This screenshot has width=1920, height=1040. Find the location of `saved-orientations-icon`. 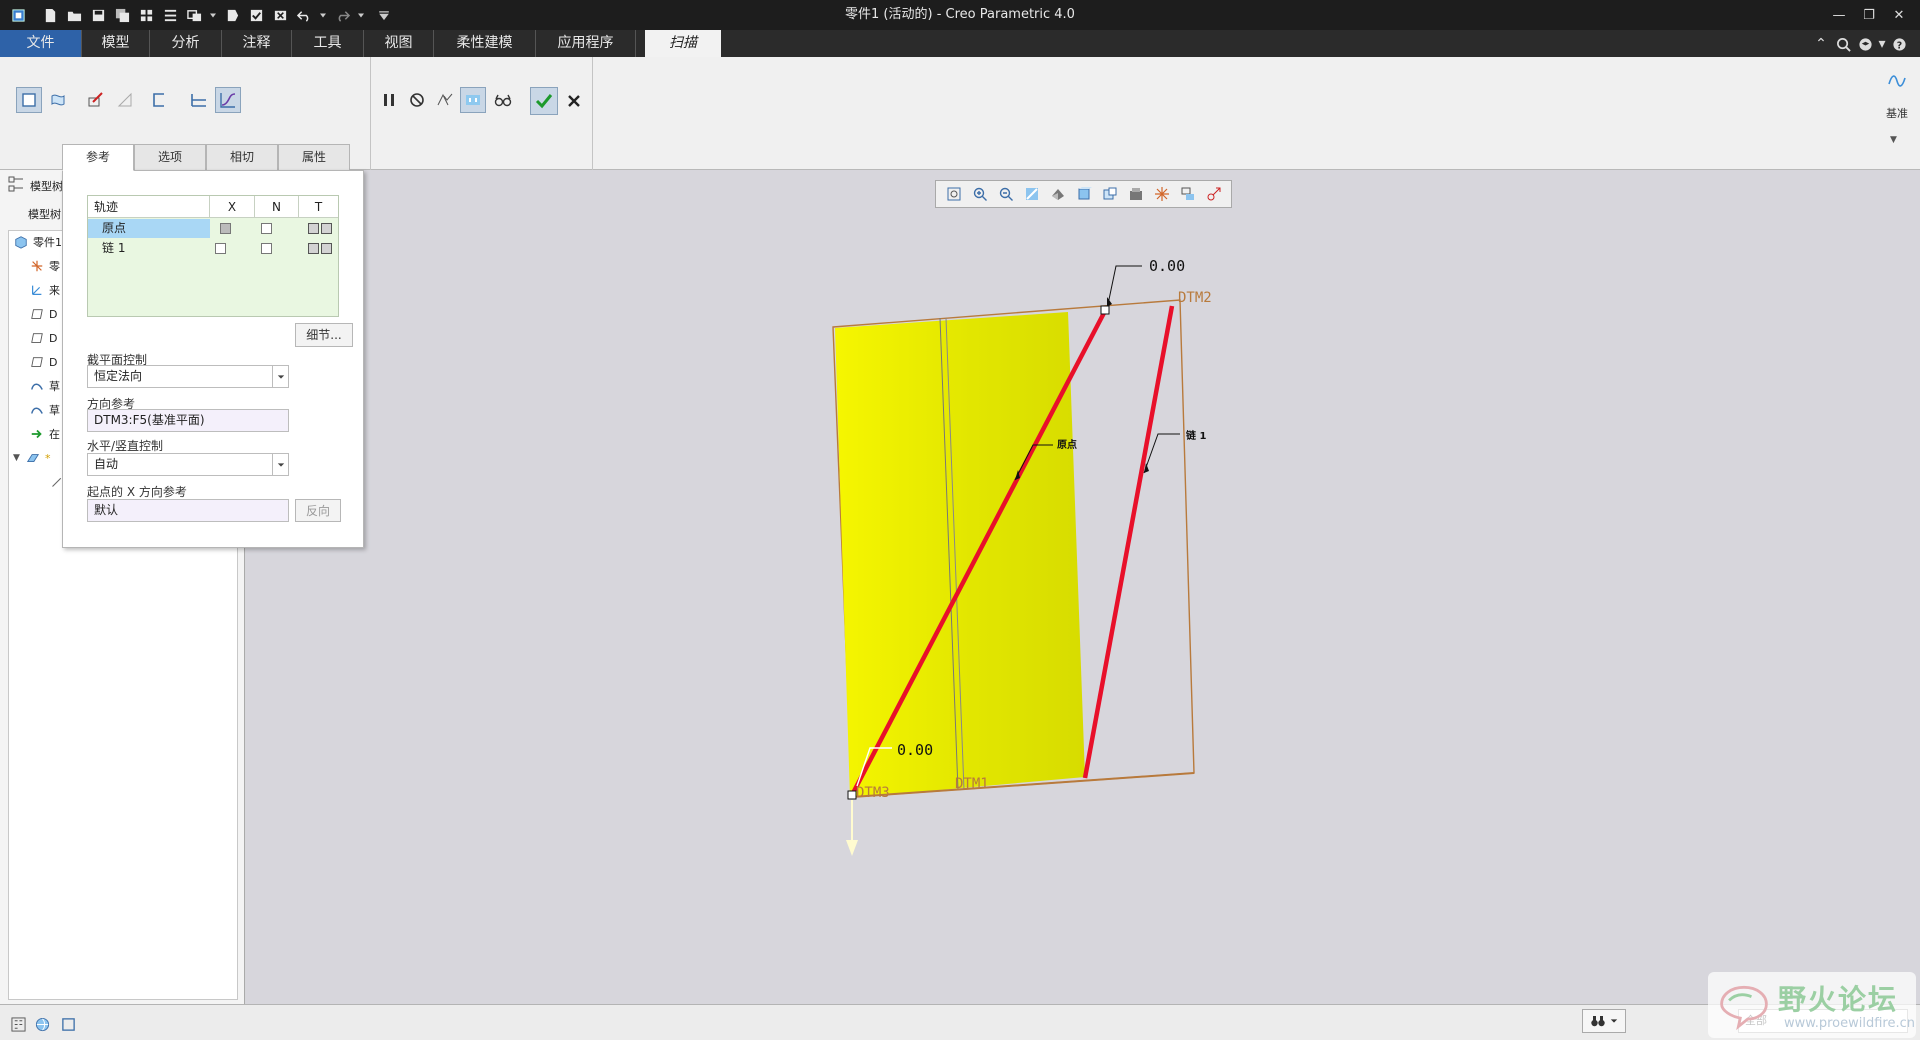

saved-orientations-icon is located at coordinates (1084, 194).